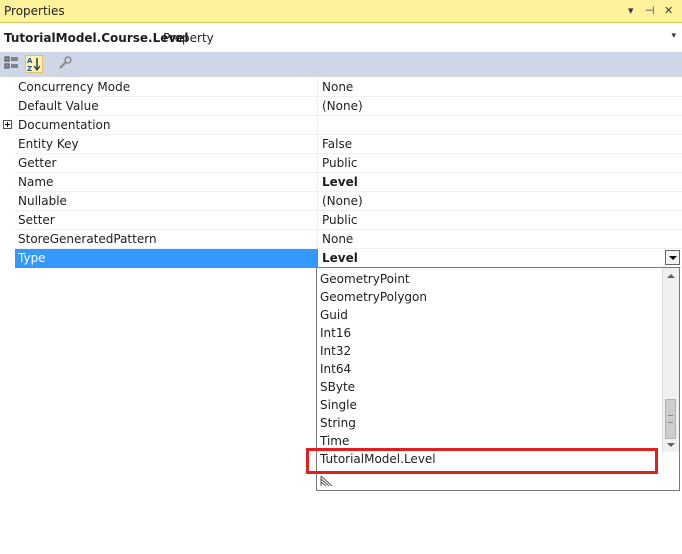  Describe the element at coordinates (66, 64) in the screenshot. I see `property-pages-icon` at that location.